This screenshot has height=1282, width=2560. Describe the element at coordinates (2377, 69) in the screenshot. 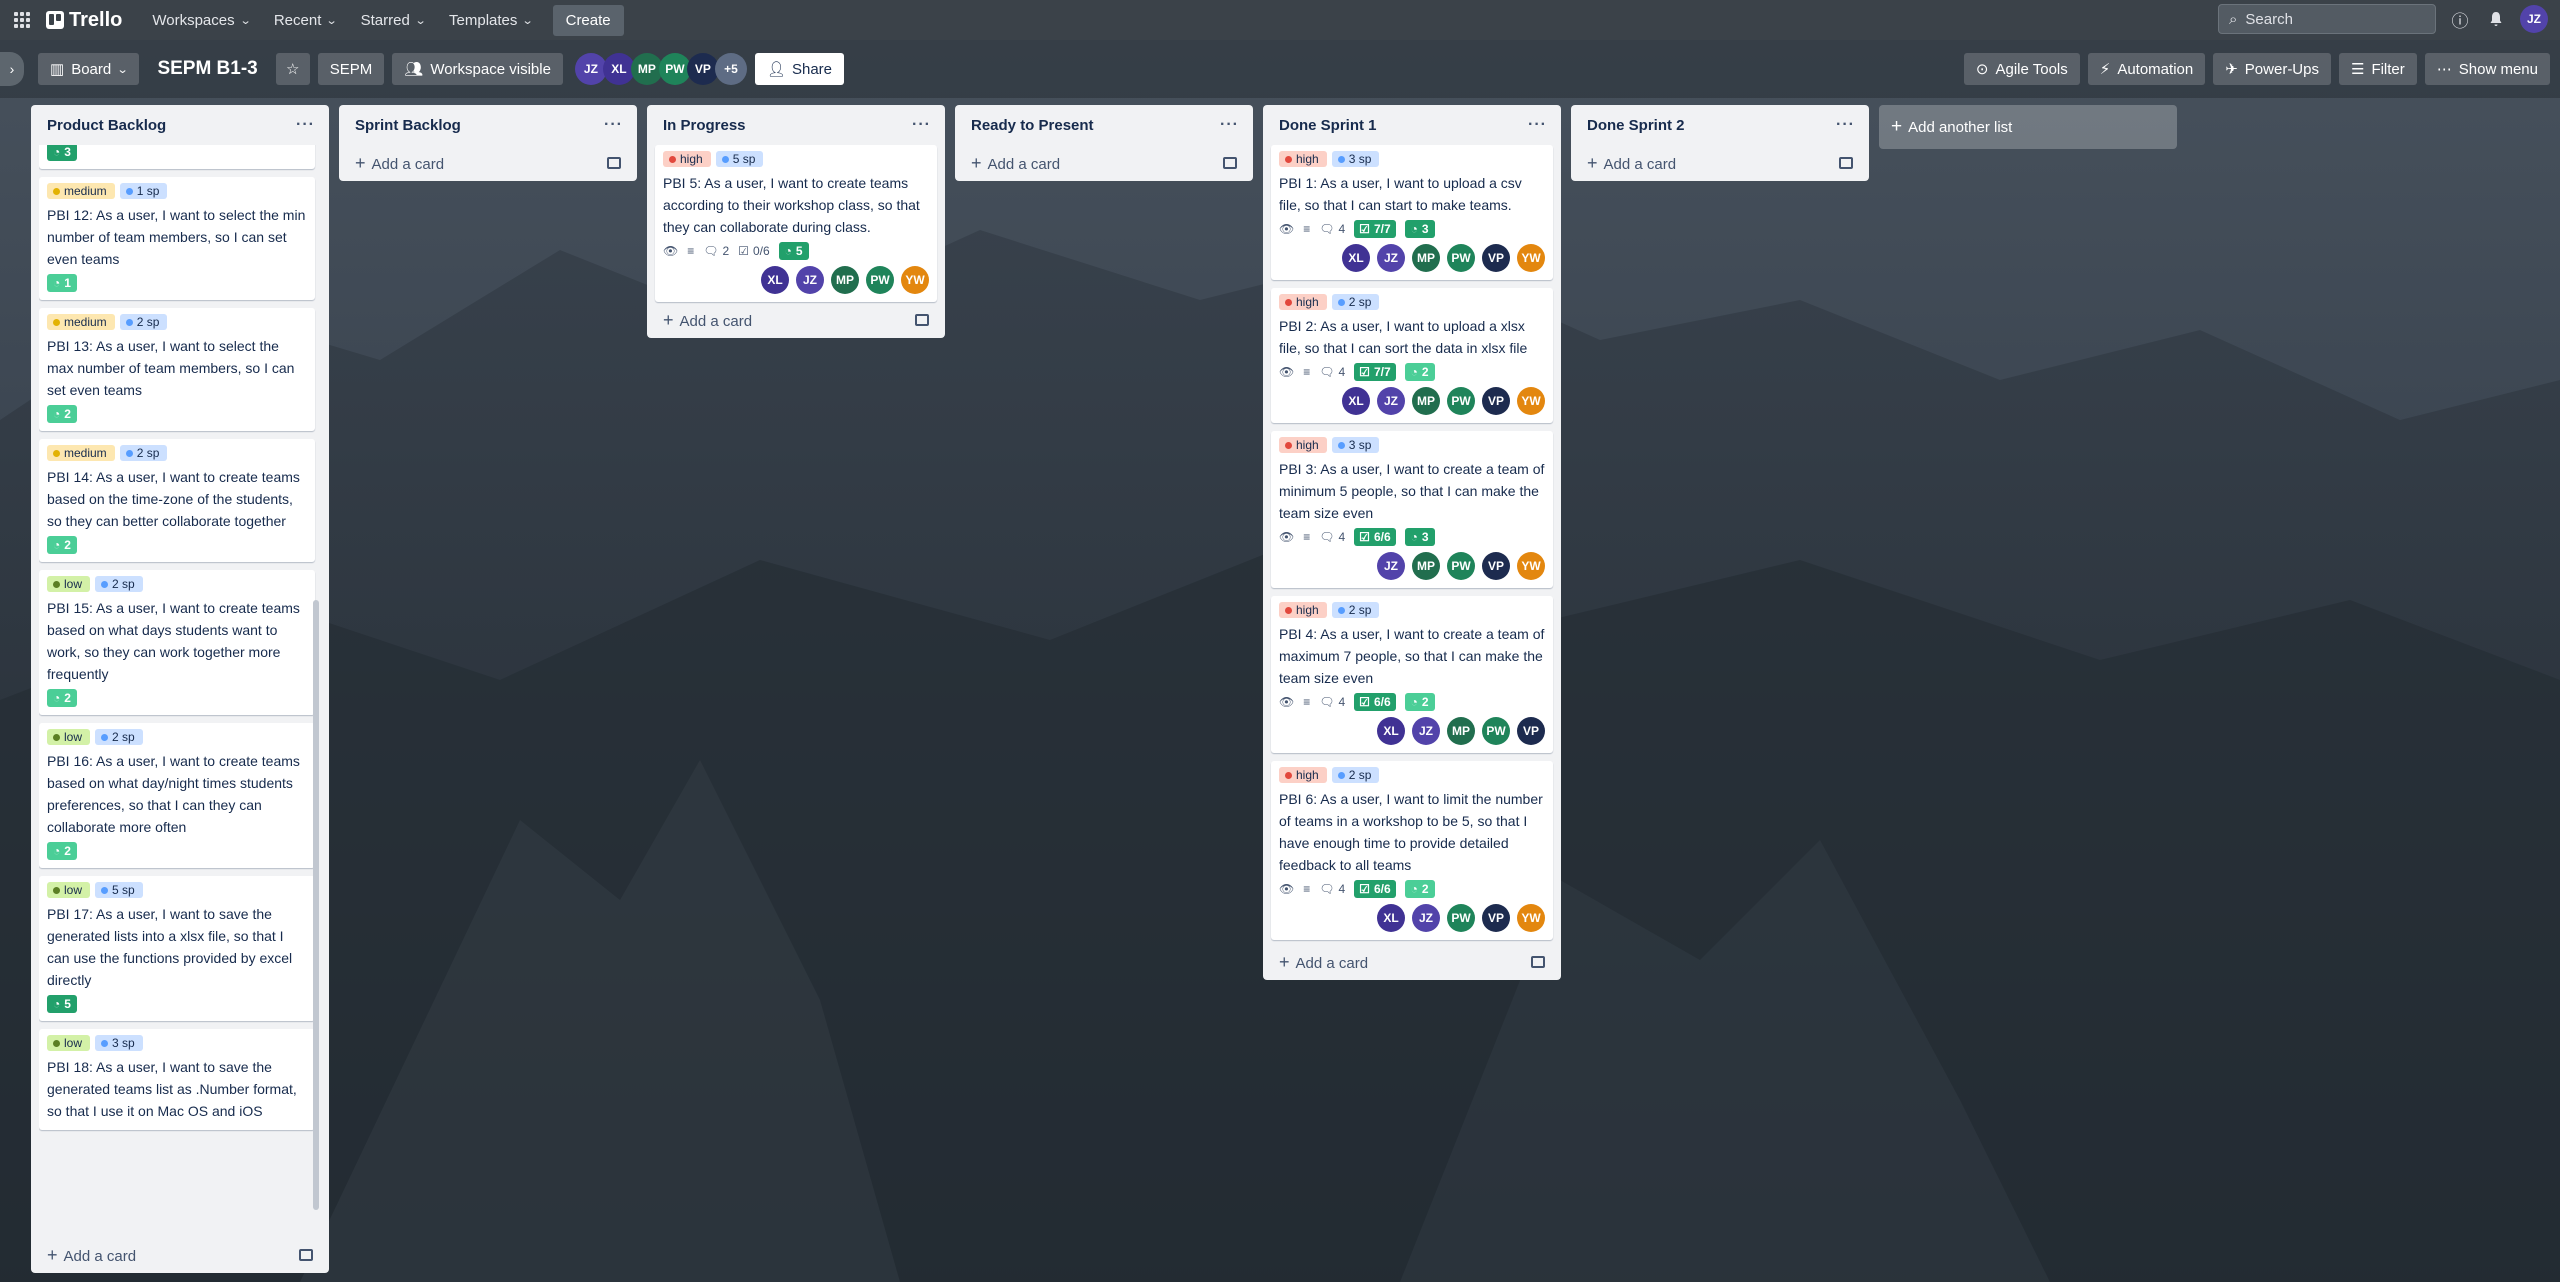

I see `filter-button: ☰ Filter` at that location.